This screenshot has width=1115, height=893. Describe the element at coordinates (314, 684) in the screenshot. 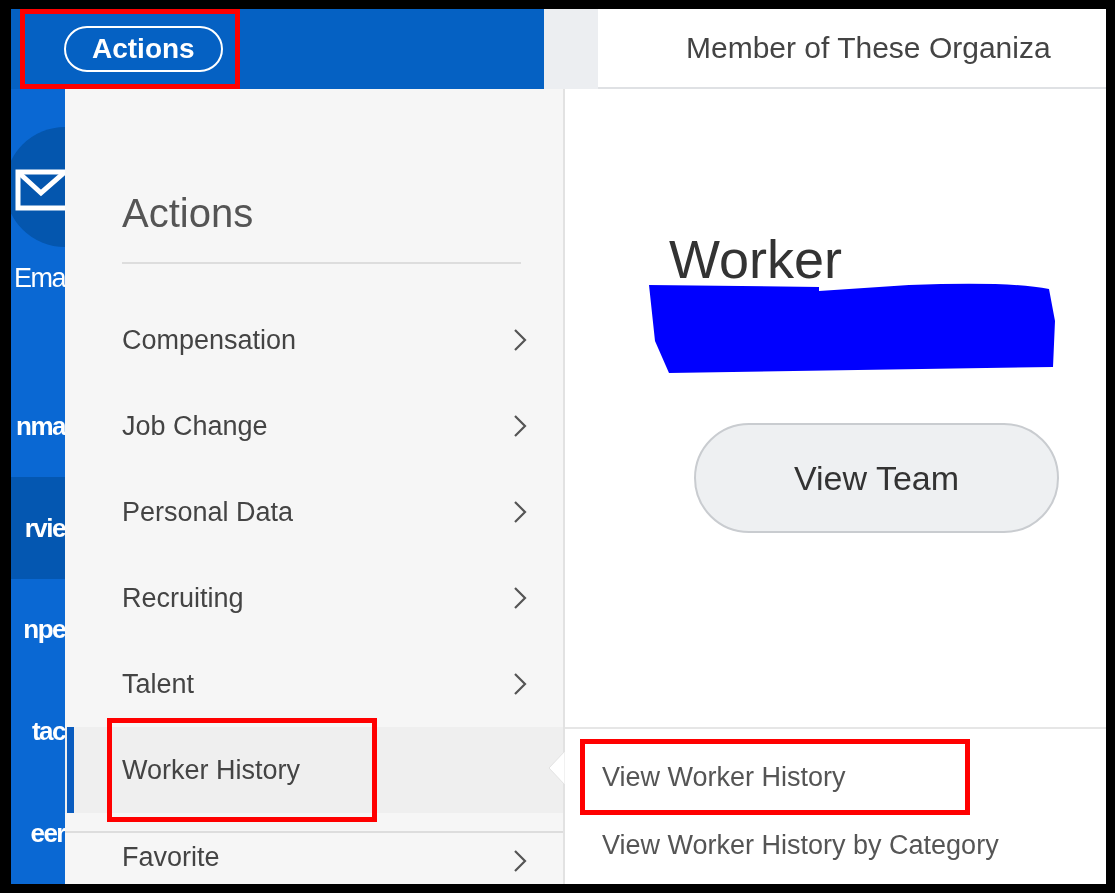

I see `menu-item: Talent` at that location.